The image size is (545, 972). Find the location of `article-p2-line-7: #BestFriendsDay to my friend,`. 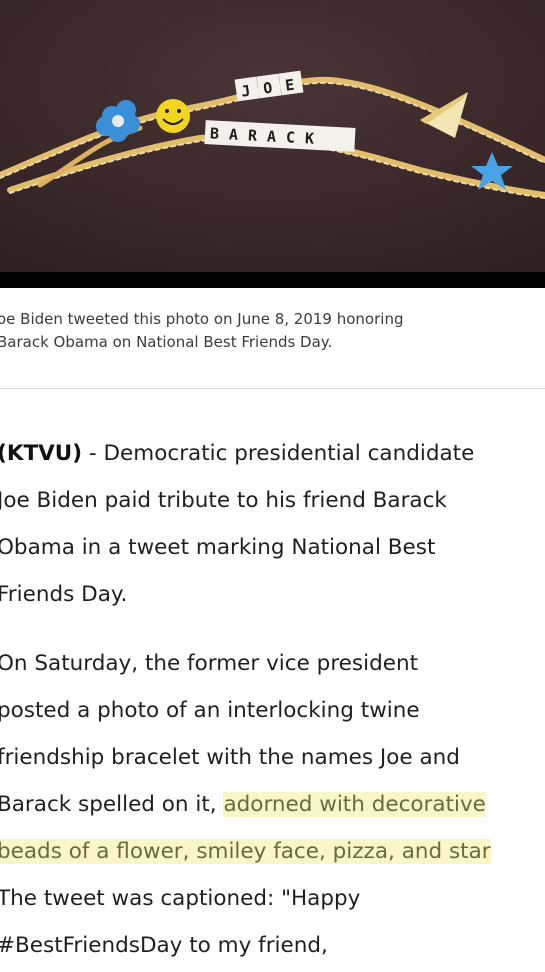

article-p2-line-7: #BestFriendsDay to my friend, is located at coordinates (164, 945).